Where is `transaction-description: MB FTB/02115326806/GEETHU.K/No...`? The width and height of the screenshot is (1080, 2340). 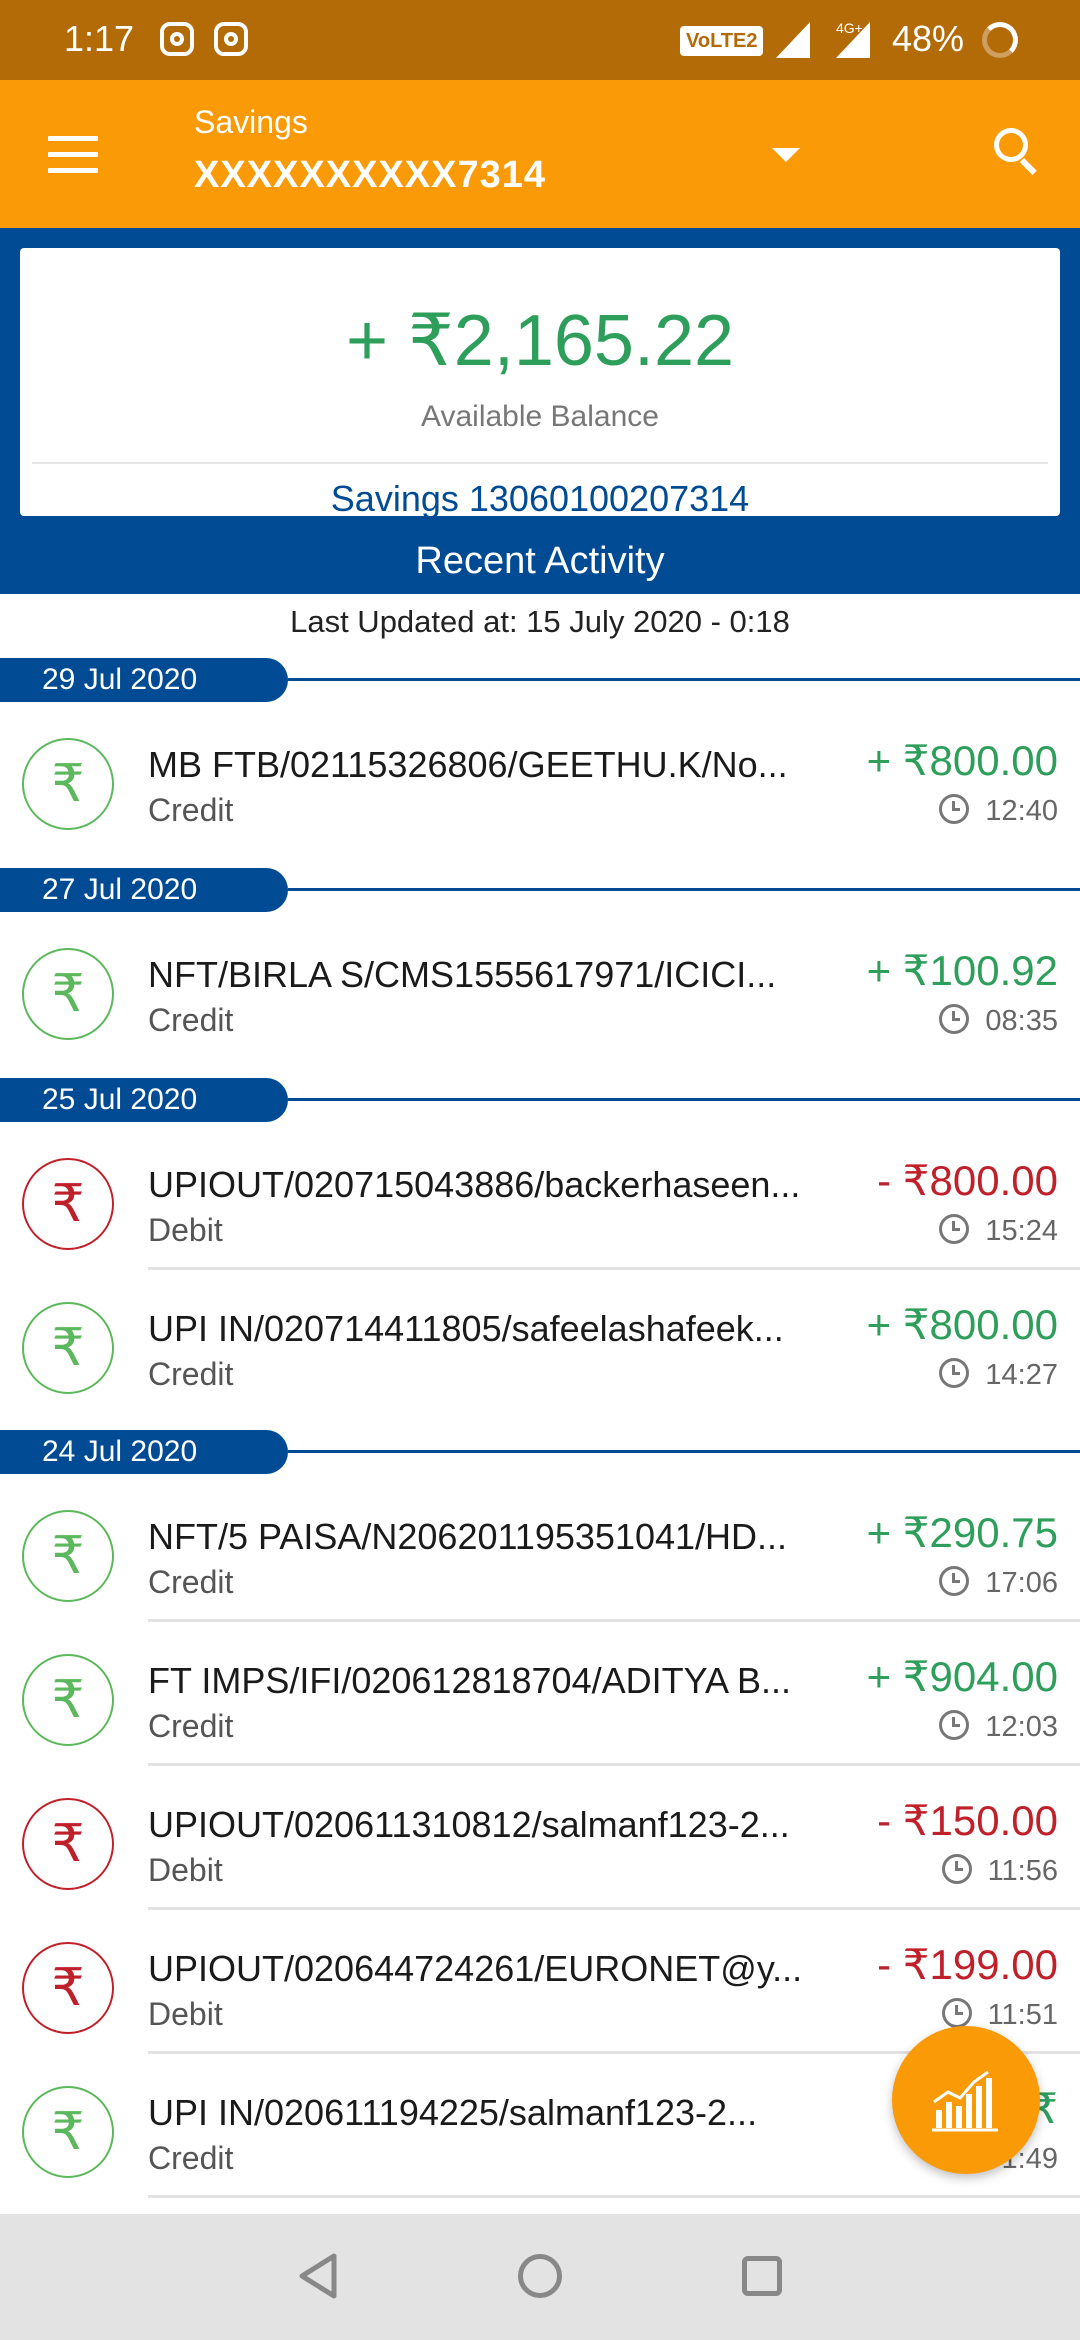
transaction-description: MB FTB/02115326806/GEETHU.K/No... is located at coordinates (468, 764).